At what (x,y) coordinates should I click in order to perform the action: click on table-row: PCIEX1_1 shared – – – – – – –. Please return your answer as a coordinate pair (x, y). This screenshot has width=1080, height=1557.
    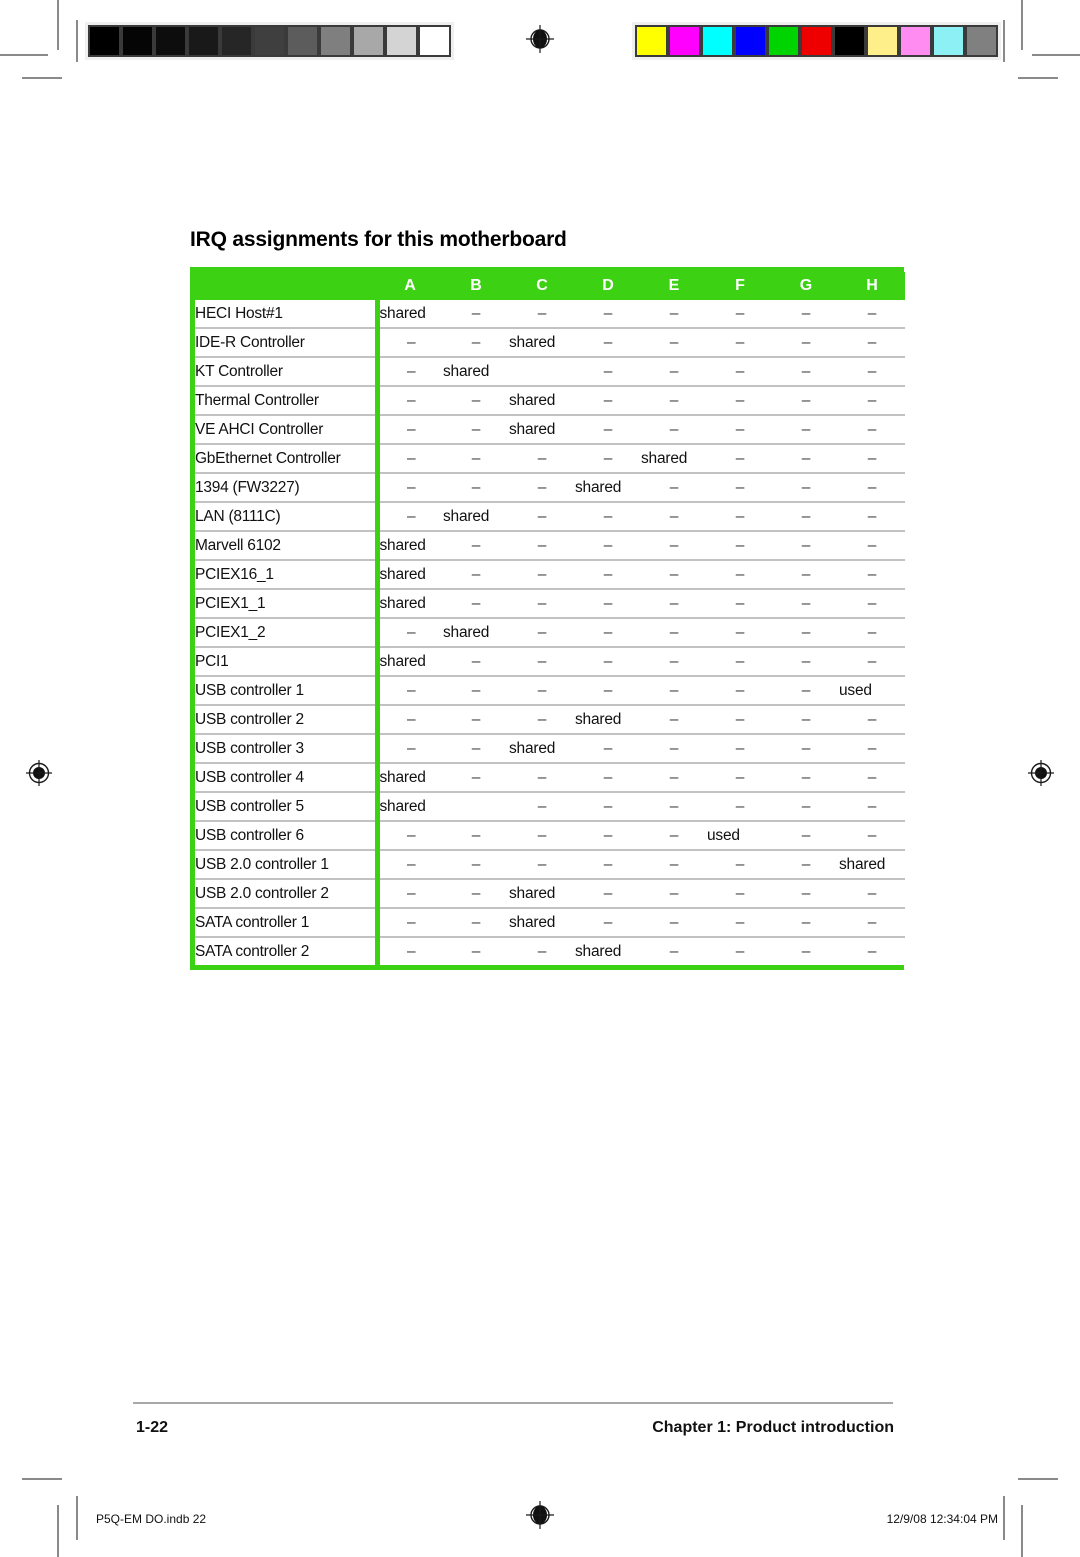
    Looking at the image, I should click on (550, 603).